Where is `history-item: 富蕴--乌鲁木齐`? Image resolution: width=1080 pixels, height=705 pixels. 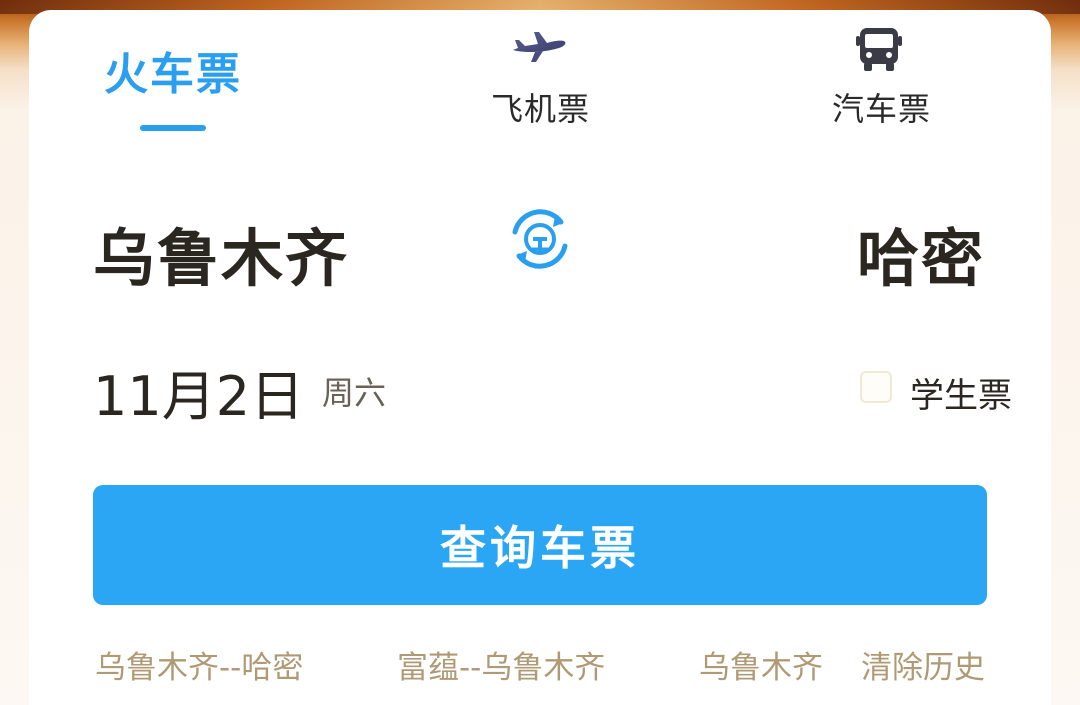
history-item: 富蕴--乌鲁木齐 is located at coordinates (501, 664).